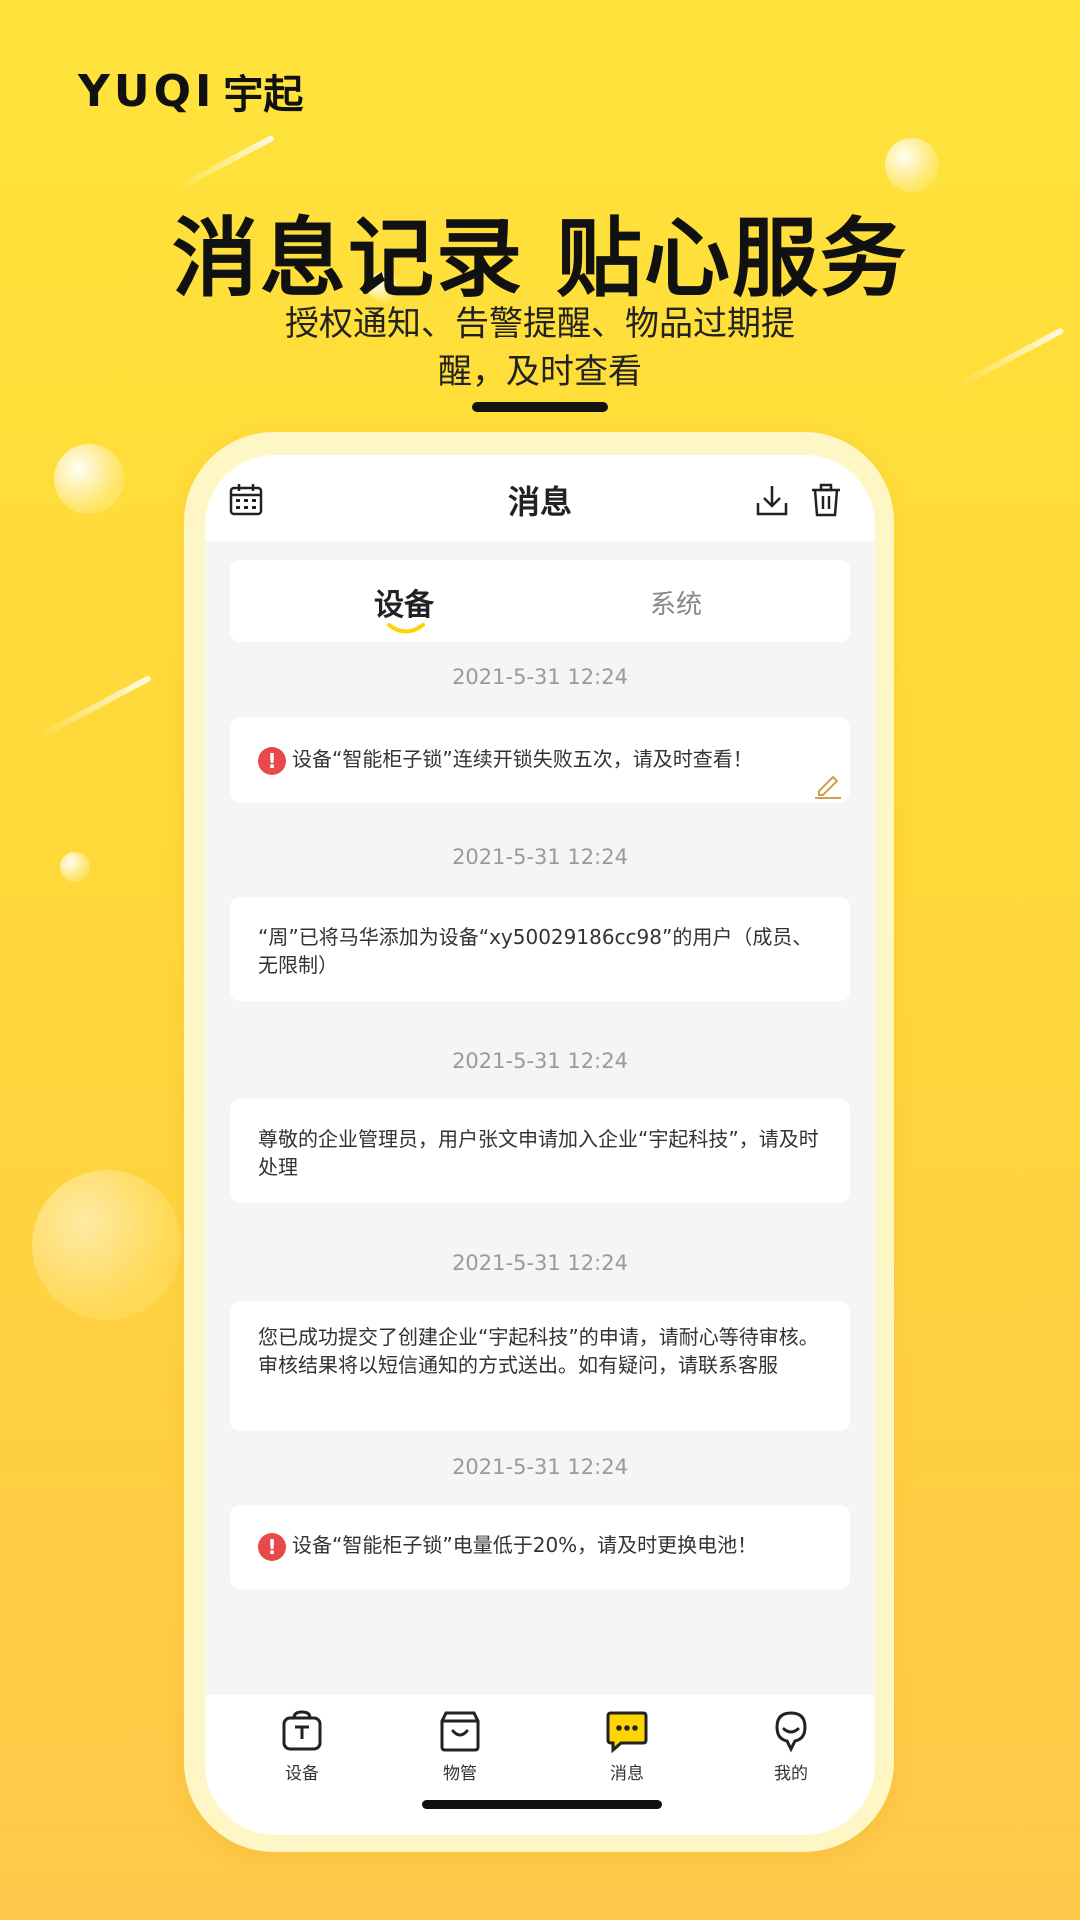  Describe the element at coordinates (540, 348) in the screenshot. I see `hero-subline: 授权通知、告警提醒、物品过期提 醒，及时查看` at that location.